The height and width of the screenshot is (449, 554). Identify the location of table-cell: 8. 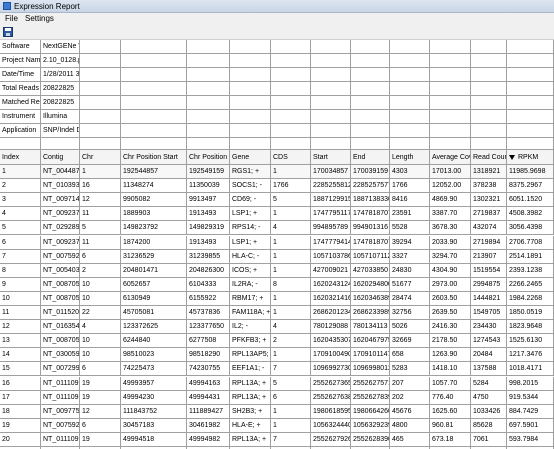
(20, 270).